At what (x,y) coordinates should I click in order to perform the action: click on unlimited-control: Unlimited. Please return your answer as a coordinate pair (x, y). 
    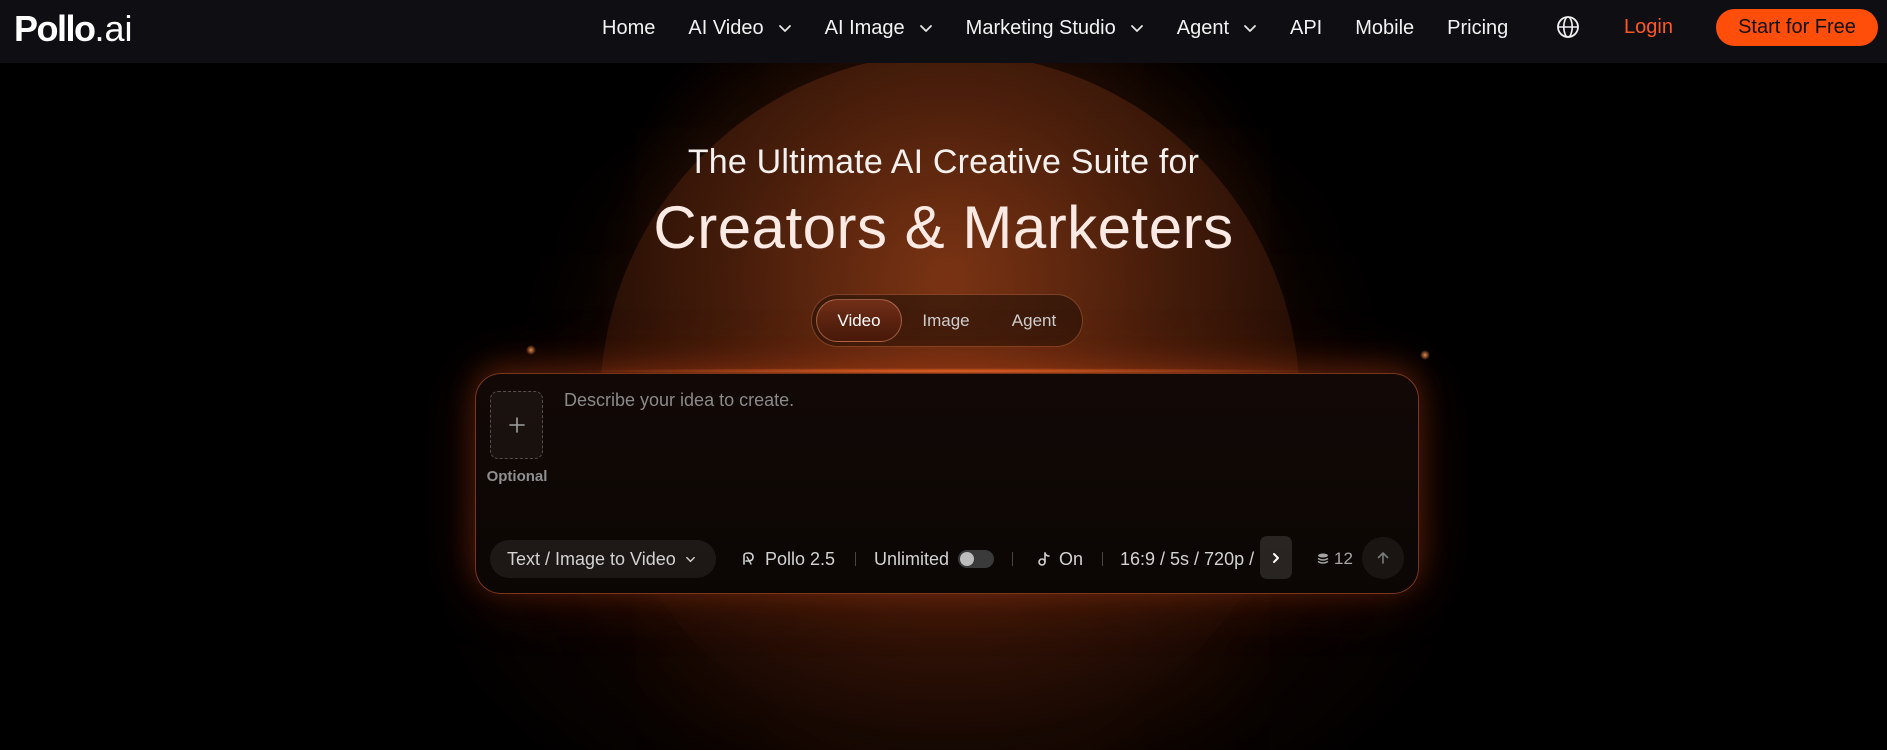
    Looking at the image, I should click on (934, 559).